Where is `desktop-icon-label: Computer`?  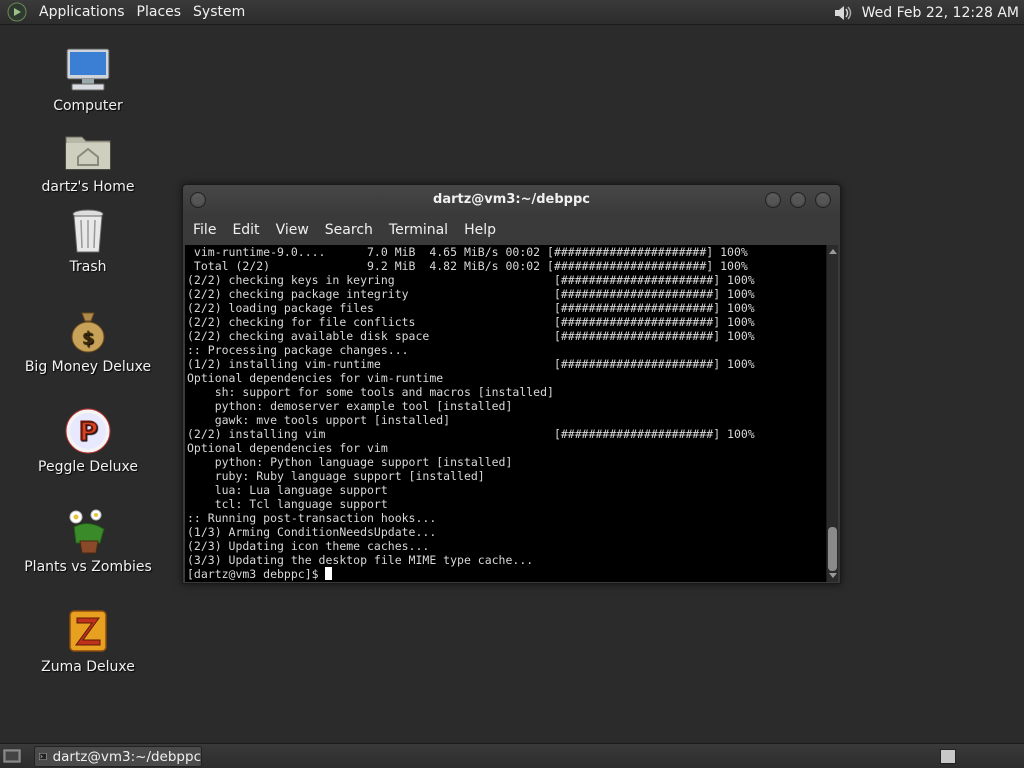 desktop-icon-label: Computer is located at coordinates (88, 106).